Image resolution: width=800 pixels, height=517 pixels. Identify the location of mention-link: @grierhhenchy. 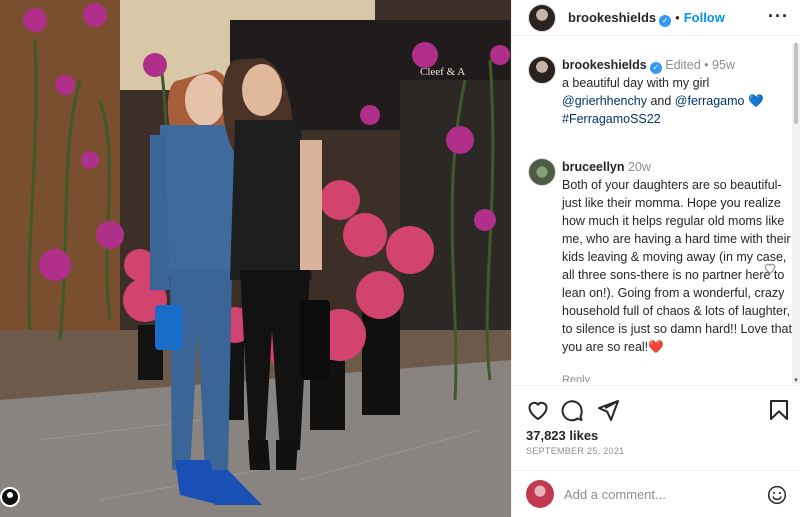
(604, 101).